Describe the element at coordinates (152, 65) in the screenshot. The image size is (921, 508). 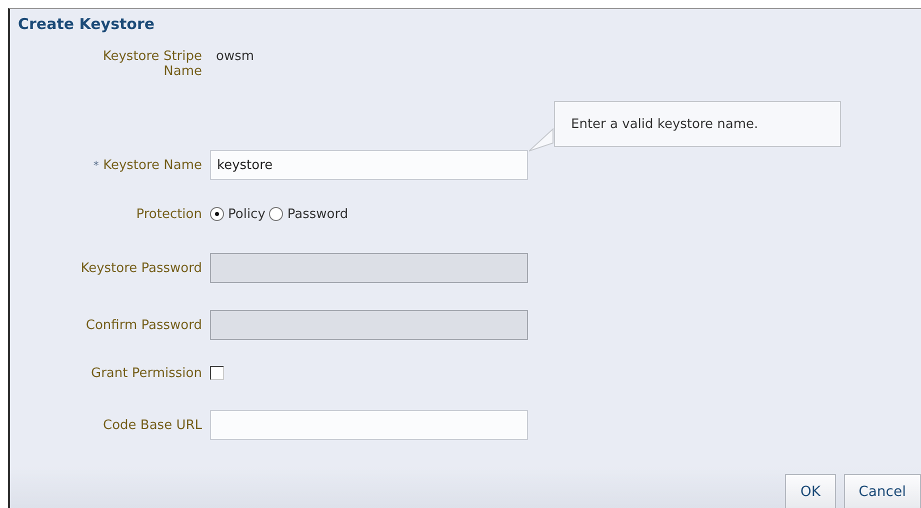
I see `field-label: Keystore Stripe Name` at that location.